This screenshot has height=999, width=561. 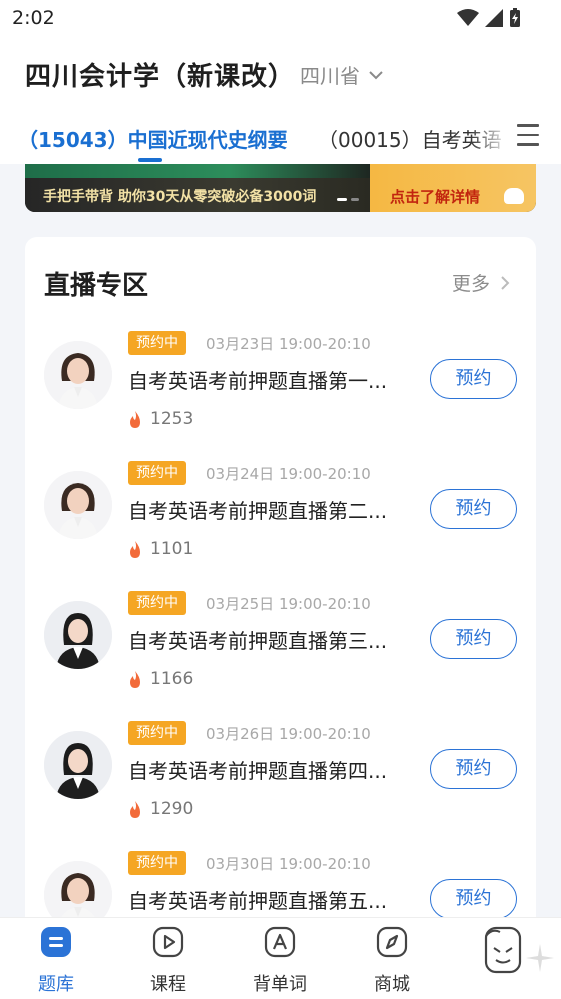 I want to click on heat-value: 1101, so click(x=172, y=549).